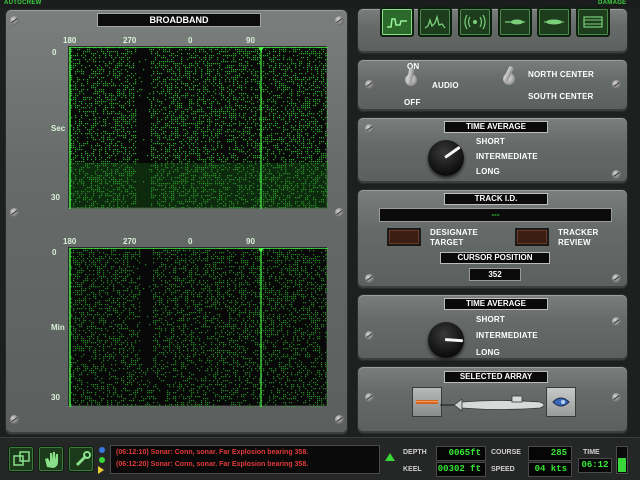 The width and height of the screenshot is (640, 480). I want to click on designate-target-button, so click(404, 237).